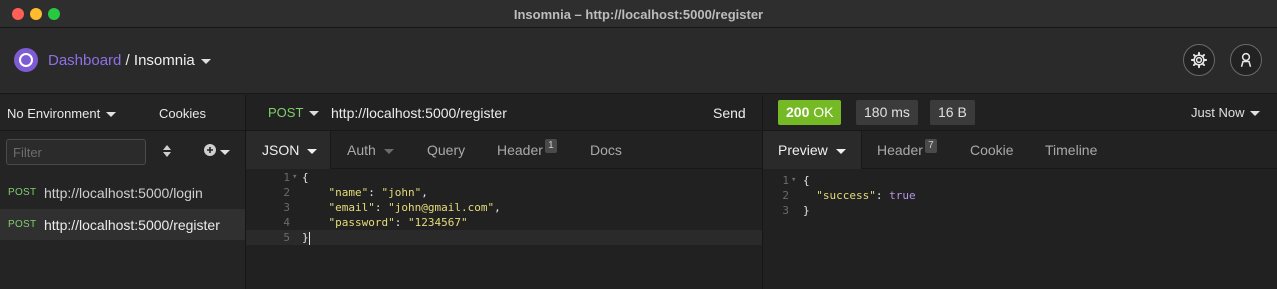  I want to click on json-value: "john@gmail.com", so click(441, 207).